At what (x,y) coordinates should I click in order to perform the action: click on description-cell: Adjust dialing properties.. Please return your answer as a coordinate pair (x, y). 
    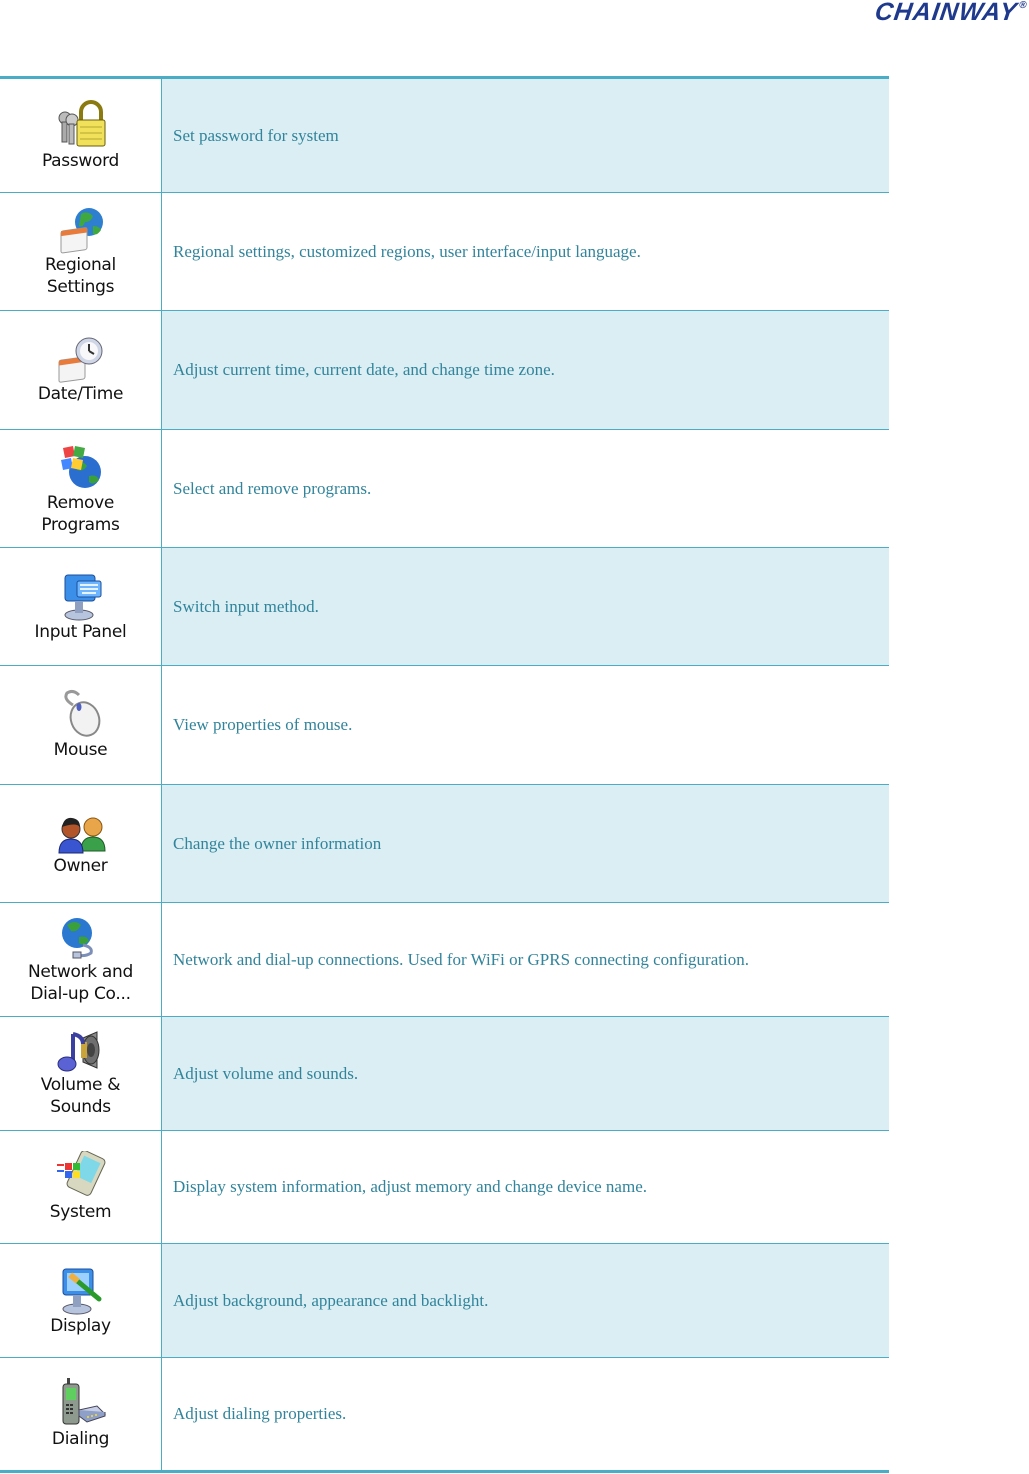
    Looking at the image, I should click on (525, 1414).